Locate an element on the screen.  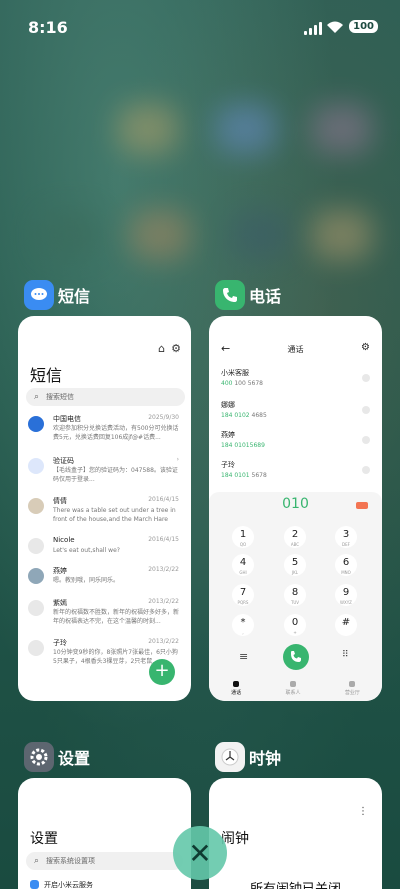
phone-icon is located at coordinates (236, 684).